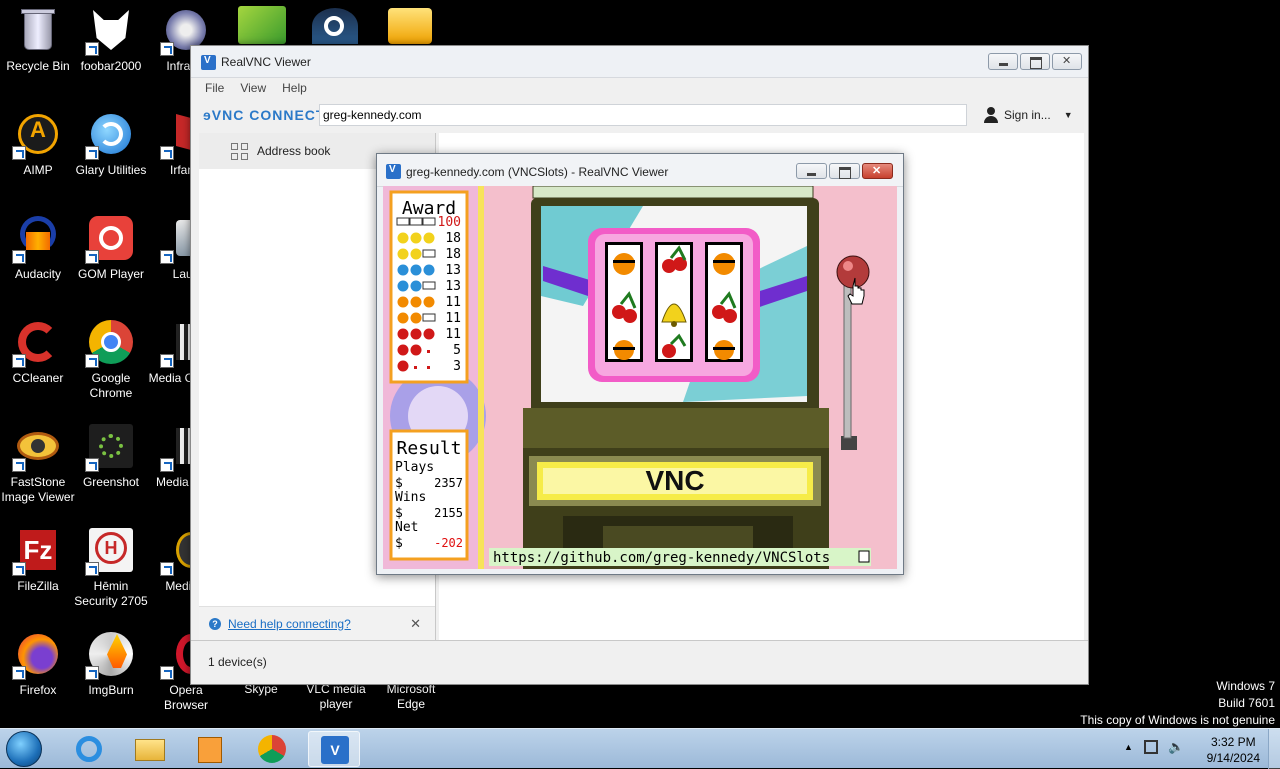  Describe the element at coordinates (262, 25) in the screenshot. I see `green-app-icon` at that location.